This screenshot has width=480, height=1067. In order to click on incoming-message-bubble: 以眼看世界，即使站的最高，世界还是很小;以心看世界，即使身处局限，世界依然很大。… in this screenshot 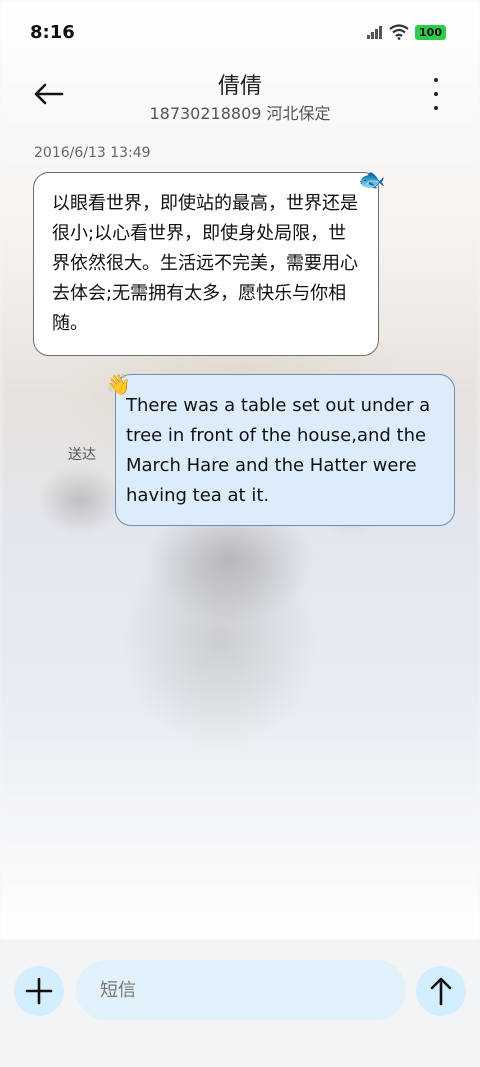, I will do `click(206, 264)`.